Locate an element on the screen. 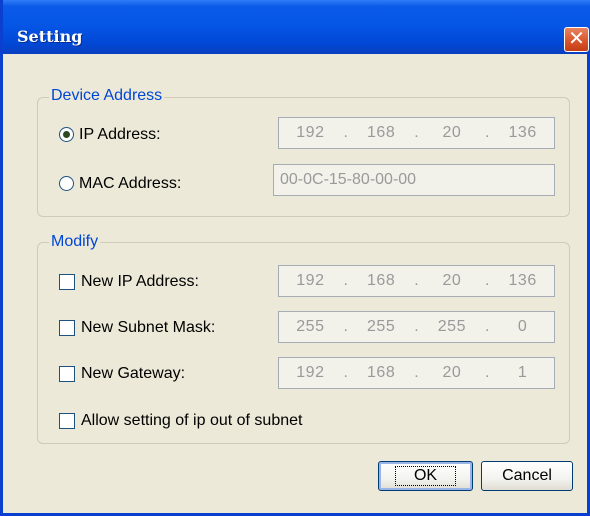 The image size is (590, 516). modify-legend: Modify is located at coordinates (75, 242).